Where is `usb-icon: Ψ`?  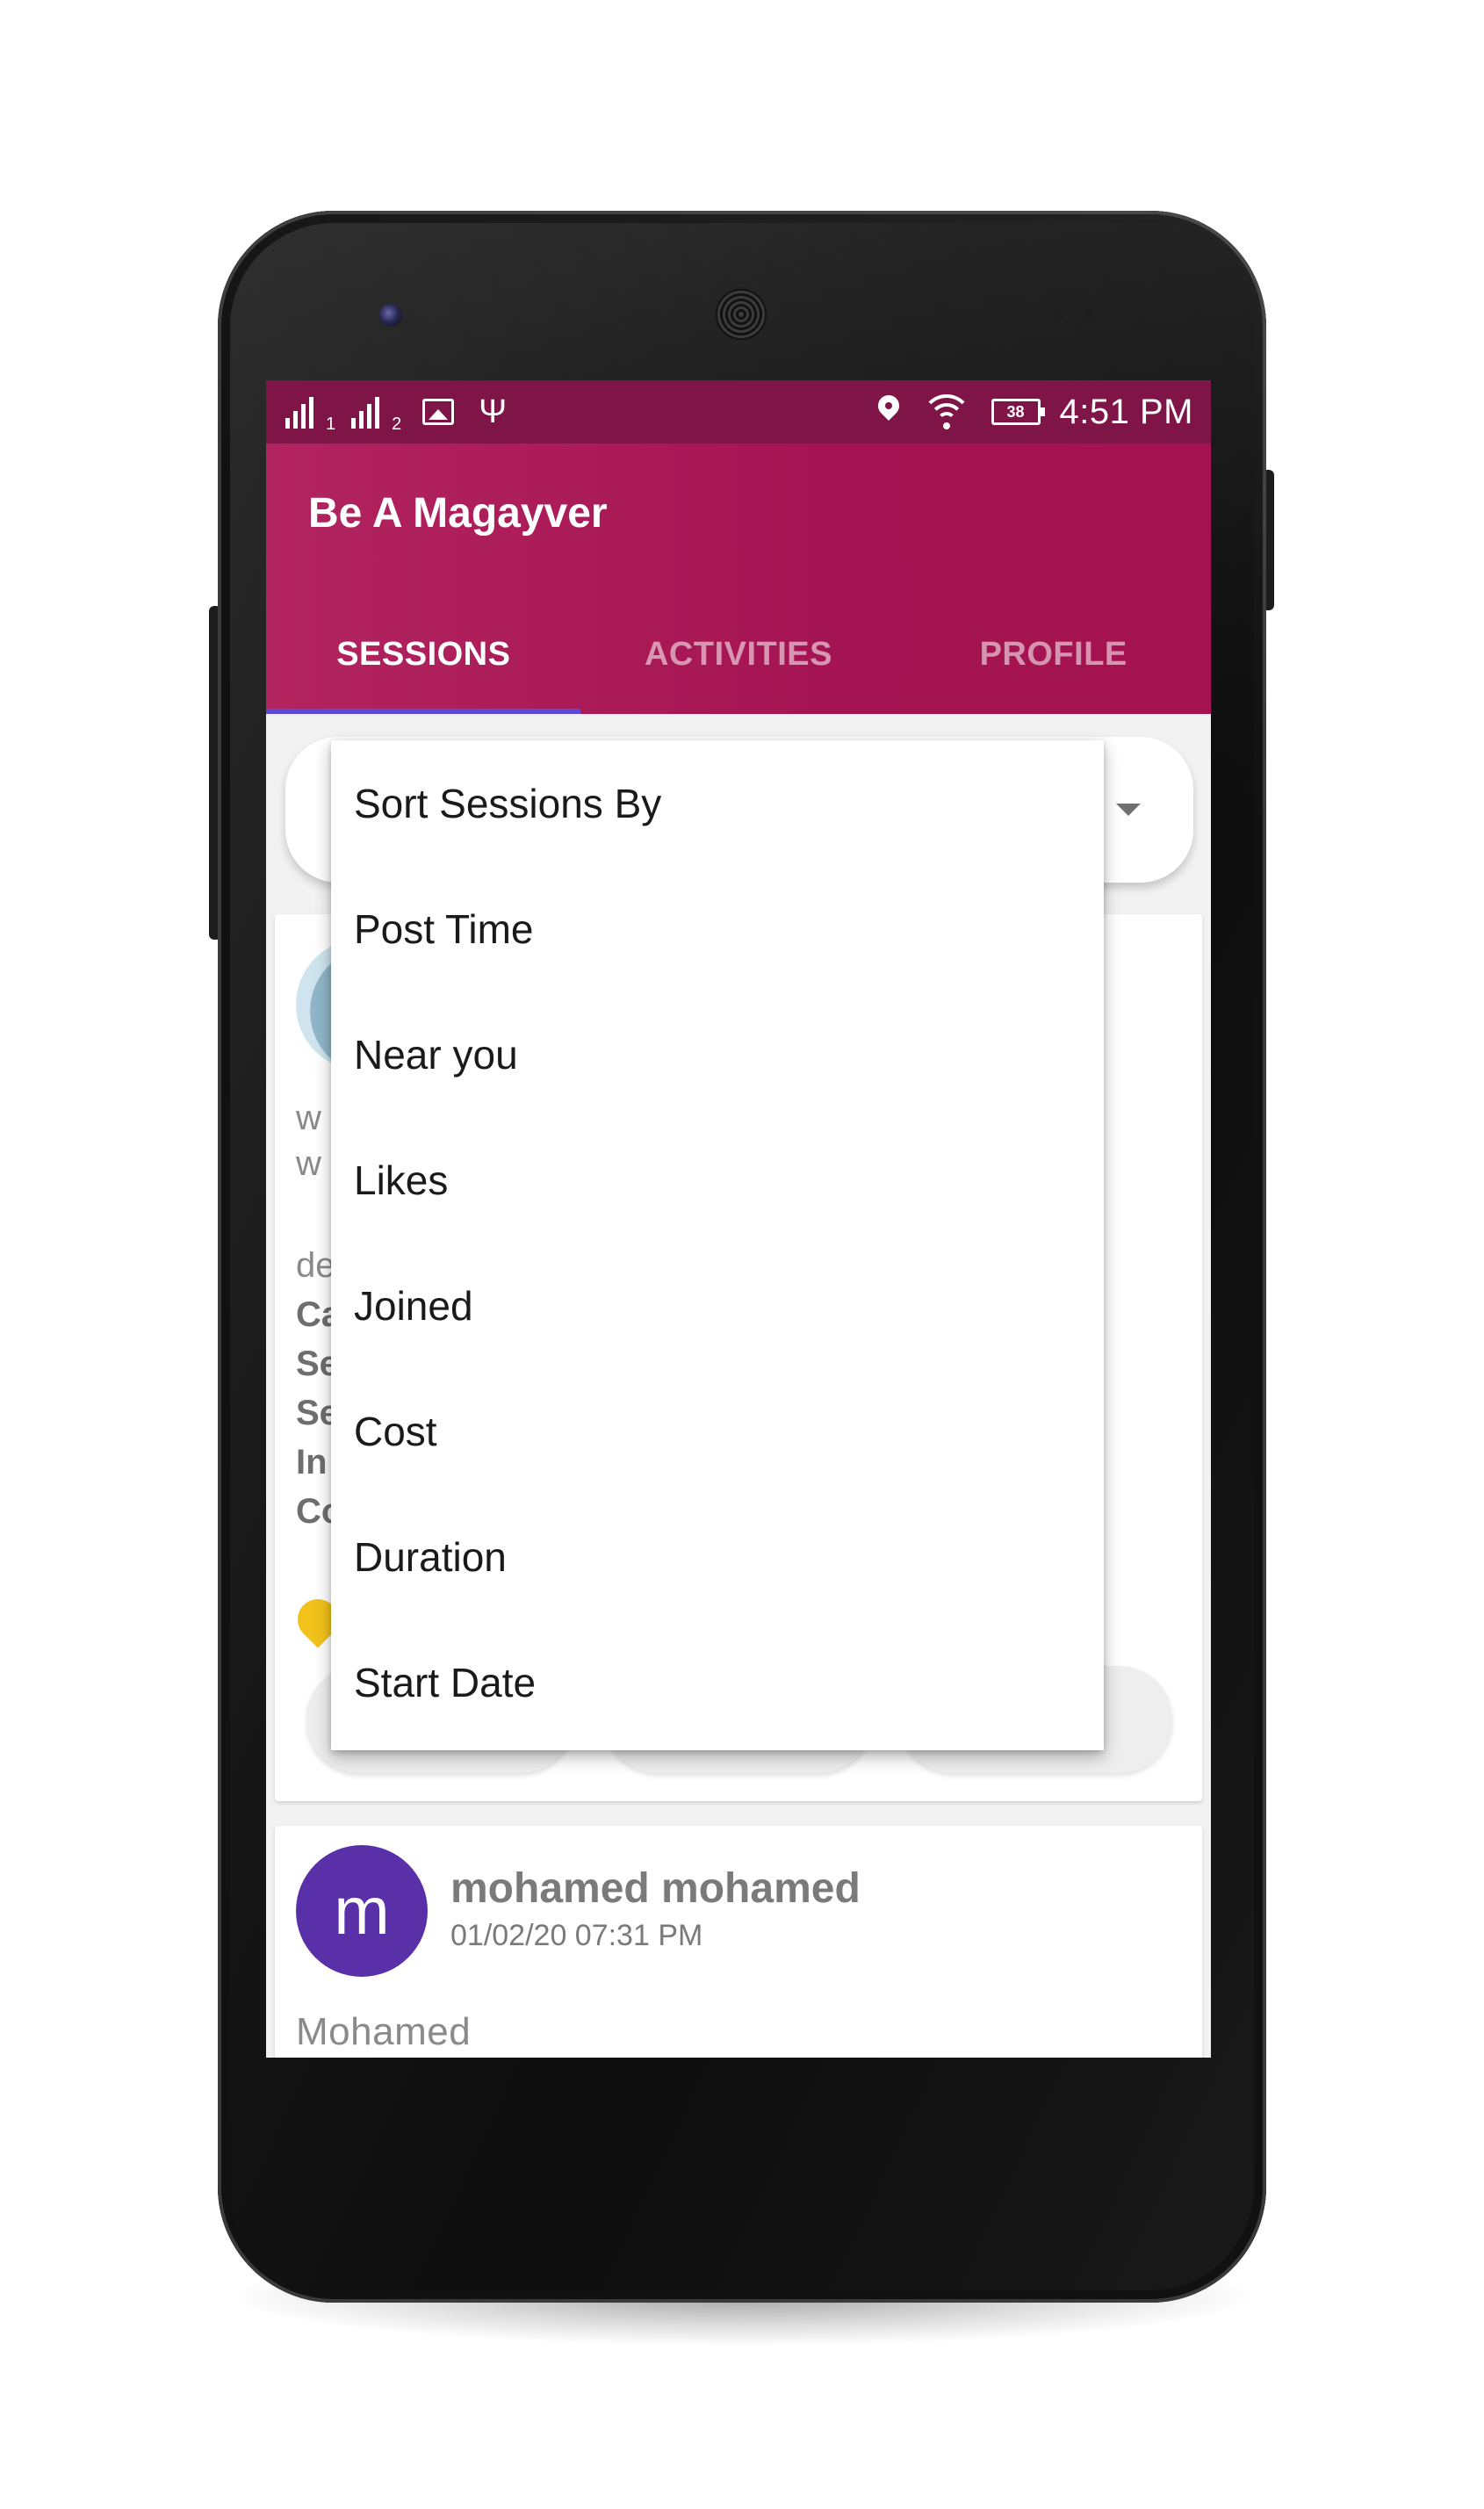 usb-icon: Ψ is located at coordinates (493, 411).